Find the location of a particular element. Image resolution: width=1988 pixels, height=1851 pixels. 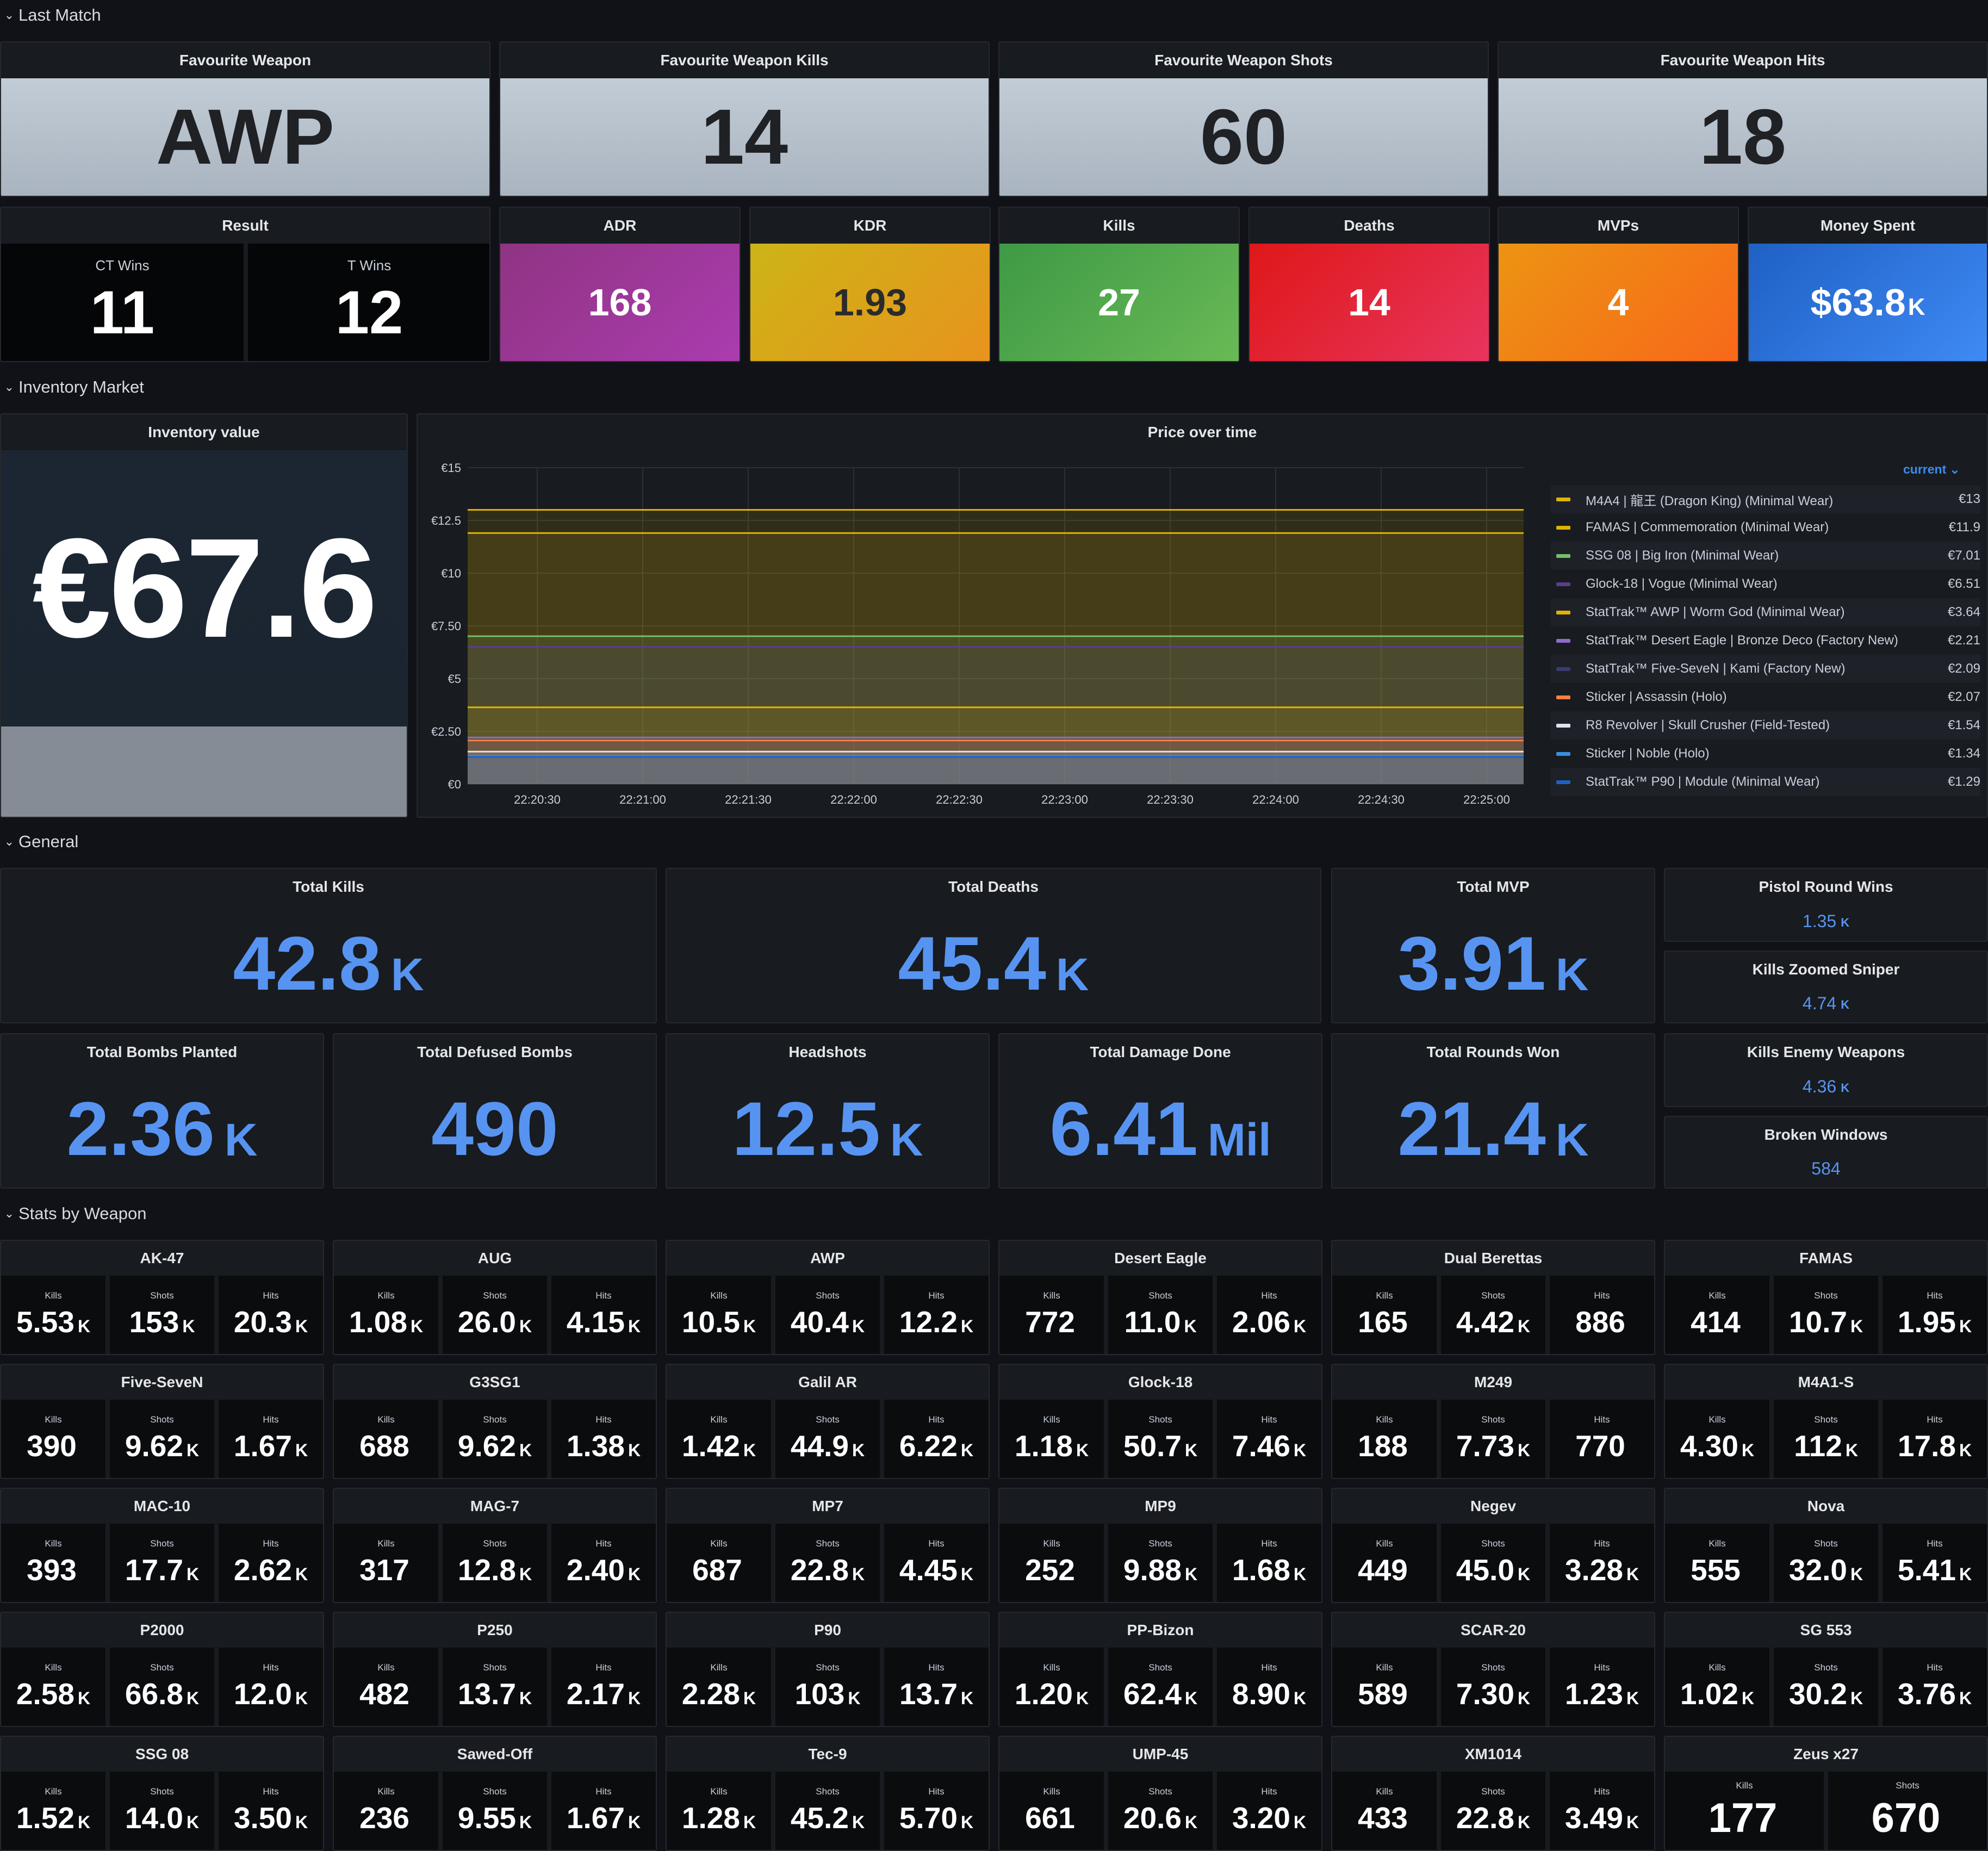

stat-value: 42.8 is located at coordinates (307, 963).